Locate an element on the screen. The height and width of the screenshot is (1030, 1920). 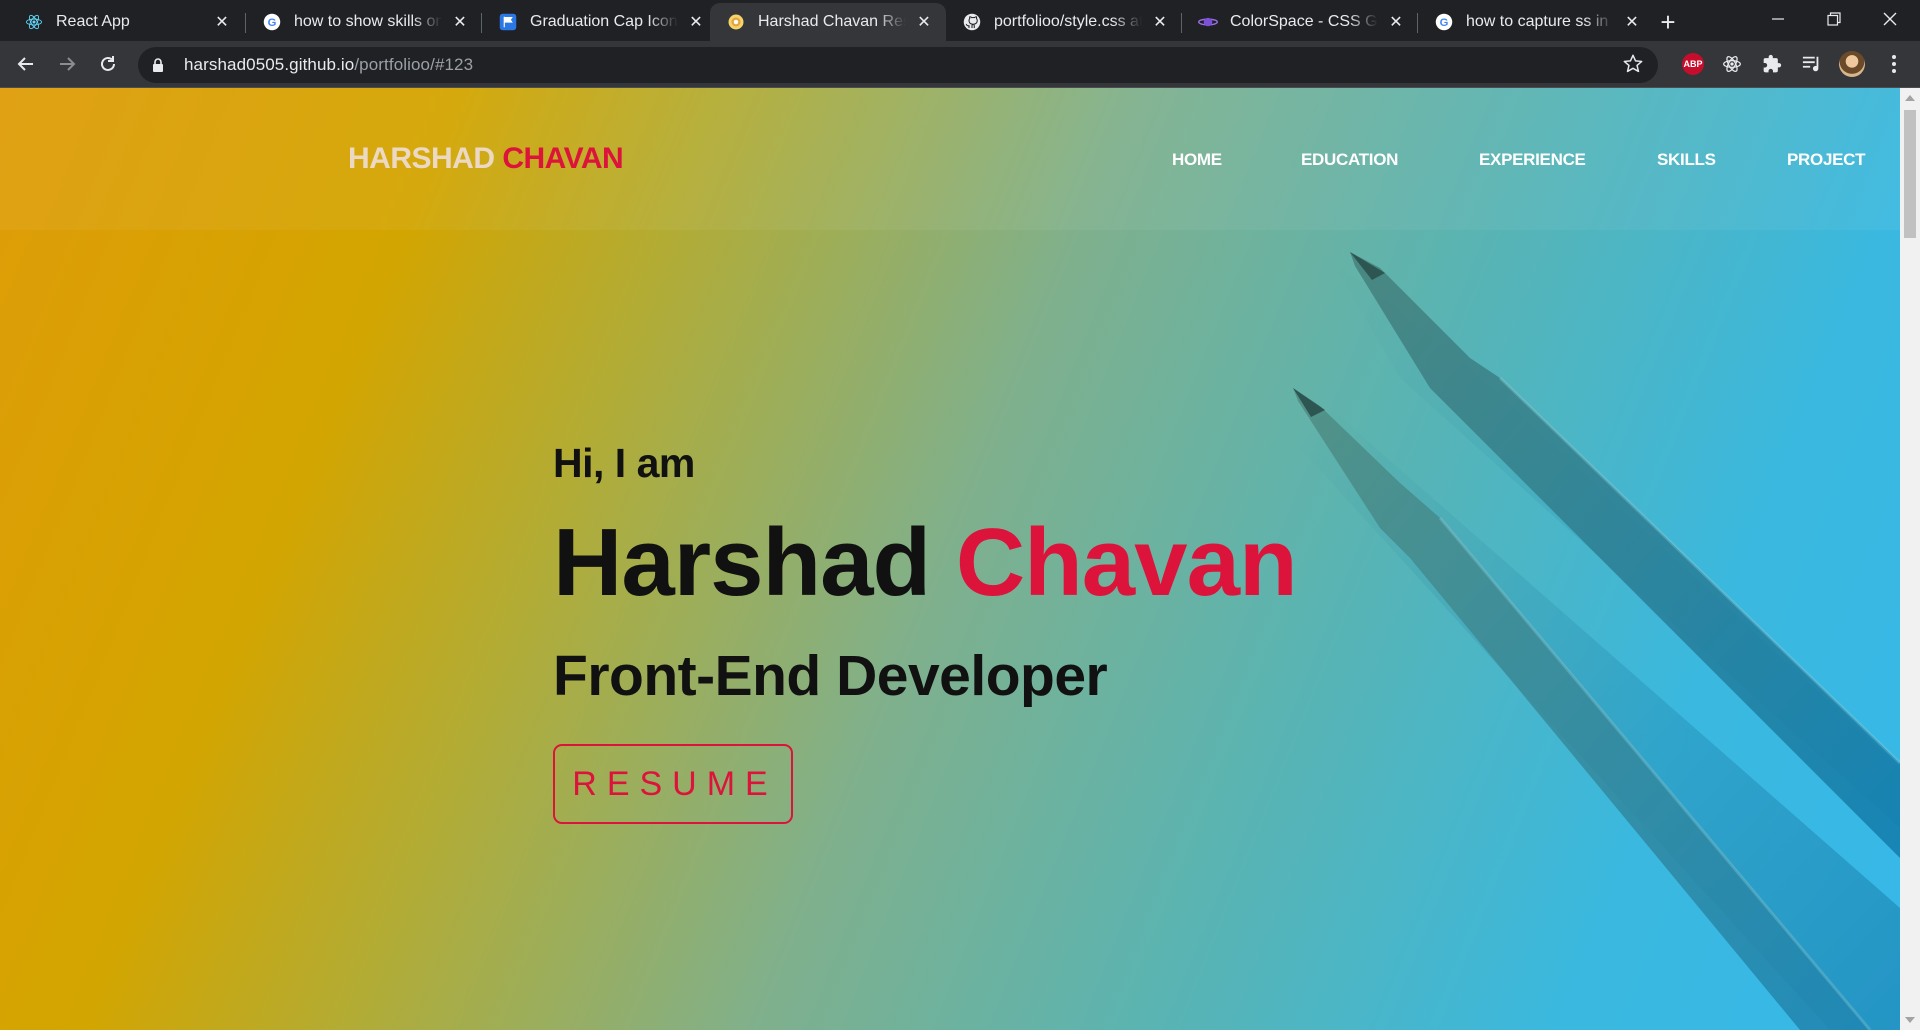
url-text: harshad0505.github.io/portfolioo/#123 is located at coordinates (328, 65).